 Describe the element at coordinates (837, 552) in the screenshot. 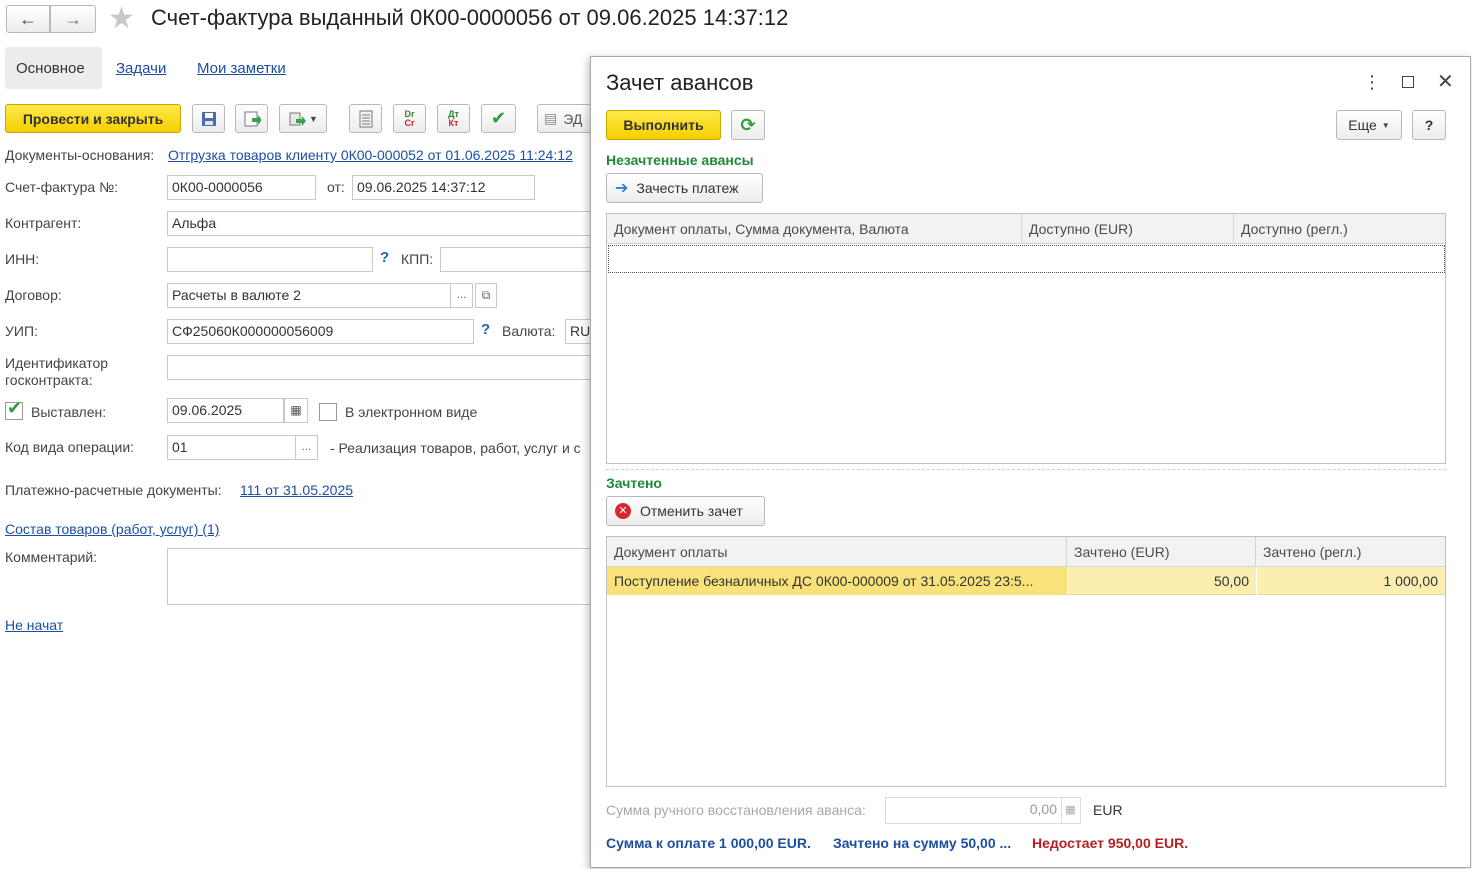

I see `column-header: Документ оплаты` at that location.